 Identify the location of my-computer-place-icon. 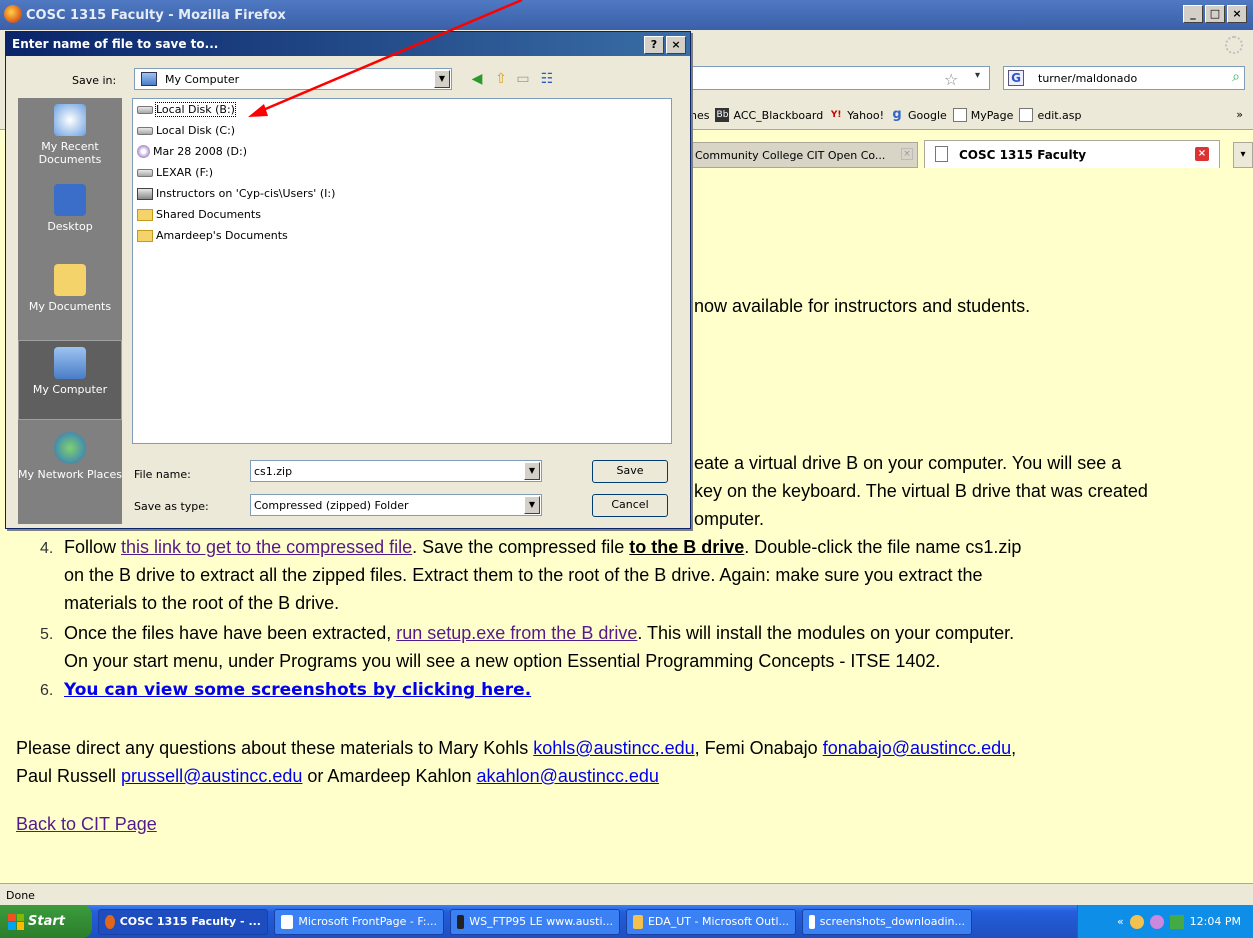
(70, 363).